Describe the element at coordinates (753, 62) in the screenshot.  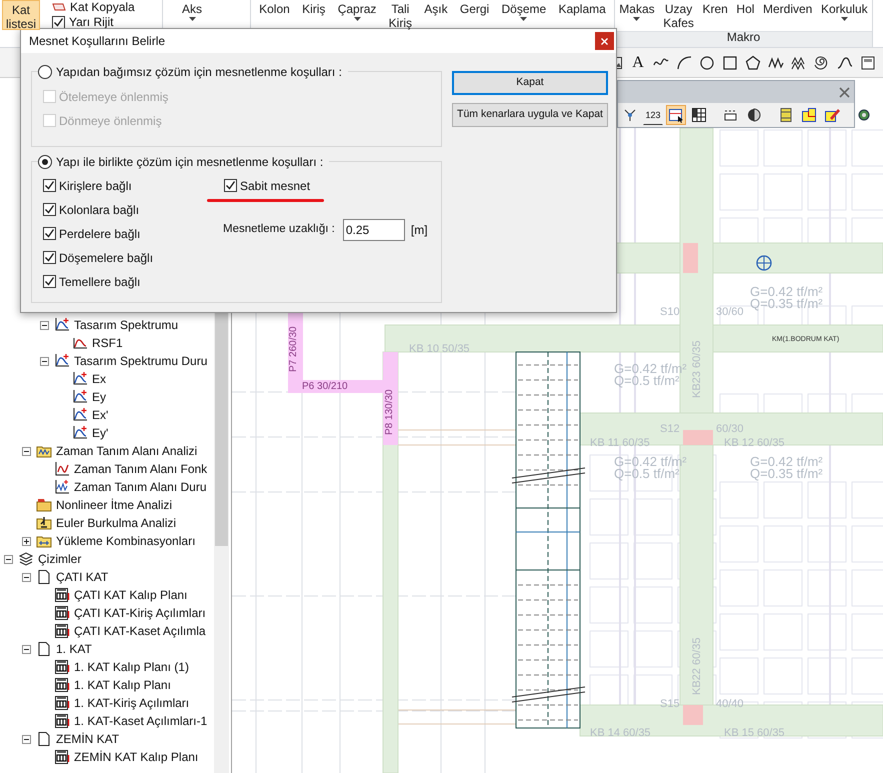
I see `pentagon-icon` at that location.